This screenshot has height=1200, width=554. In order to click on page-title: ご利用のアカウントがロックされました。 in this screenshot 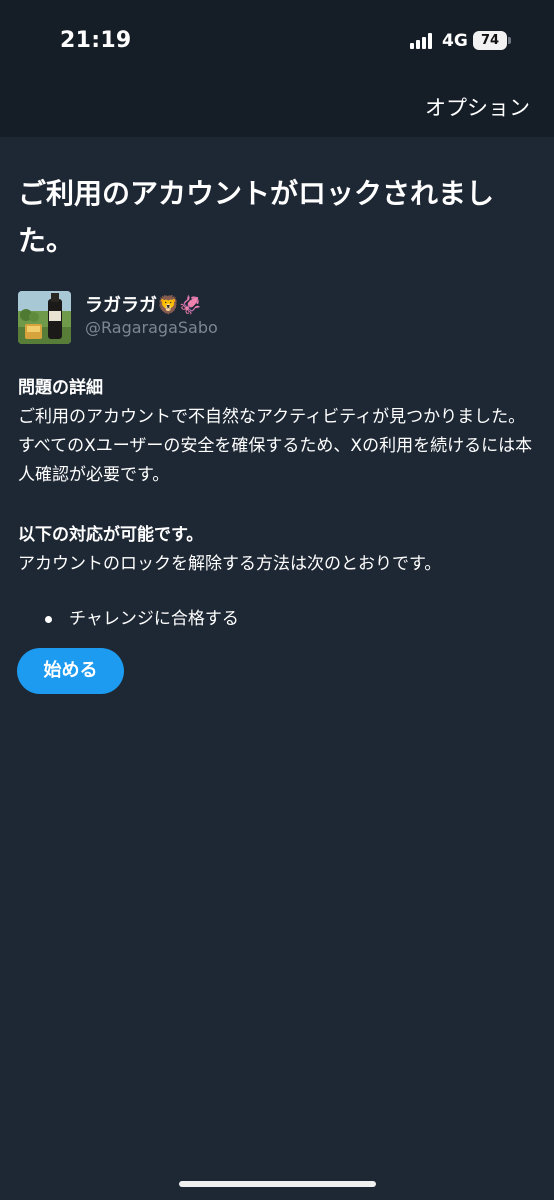, I will do `click(256, 217)`.